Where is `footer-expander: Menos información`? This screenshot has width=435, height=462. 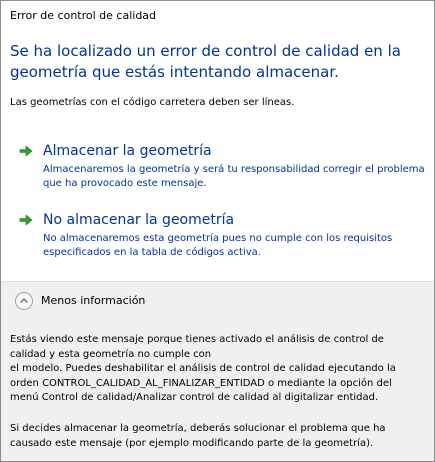 footer-expander: Menos información is located at coordinates (217, 301).